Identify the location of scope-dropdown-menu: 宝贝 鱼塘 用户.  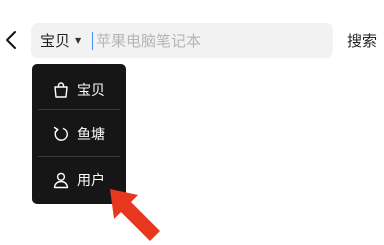
(79, 134).